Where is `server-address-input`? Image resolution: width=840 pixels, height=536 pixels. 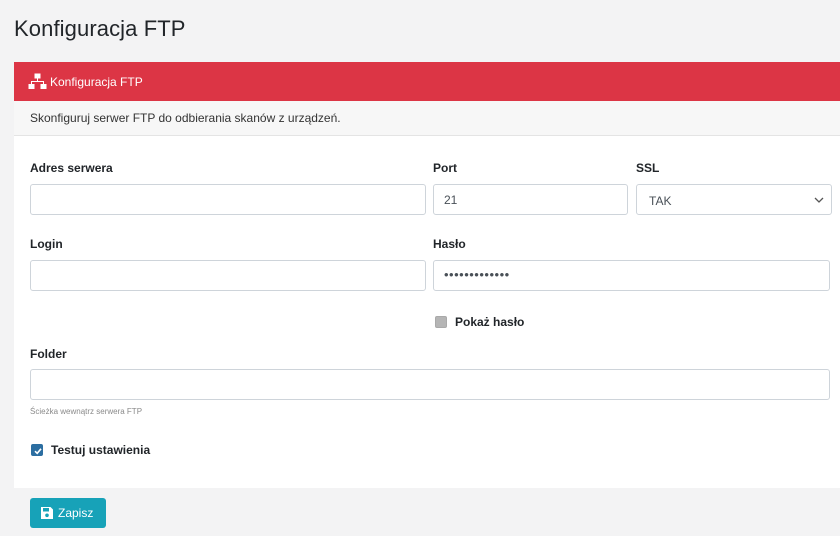 server-address-input is located at coordinates (228, 199).